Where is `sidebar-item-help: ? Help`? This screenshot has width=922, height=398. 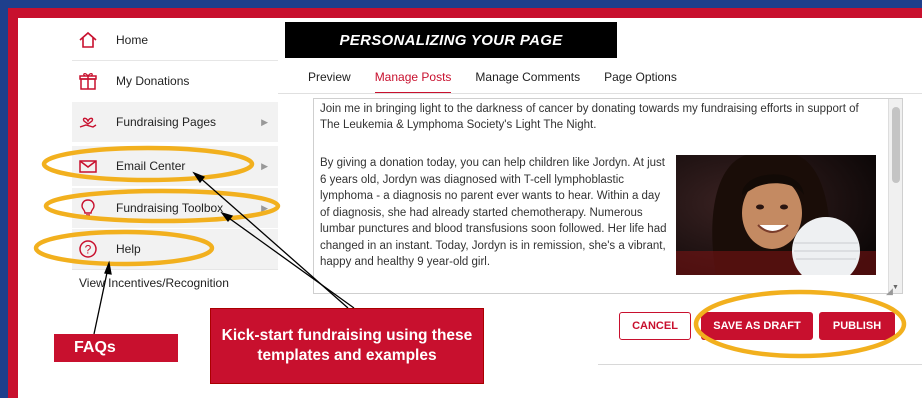
sidebar-item-help: ? Help is located at coordinates (175, 249).